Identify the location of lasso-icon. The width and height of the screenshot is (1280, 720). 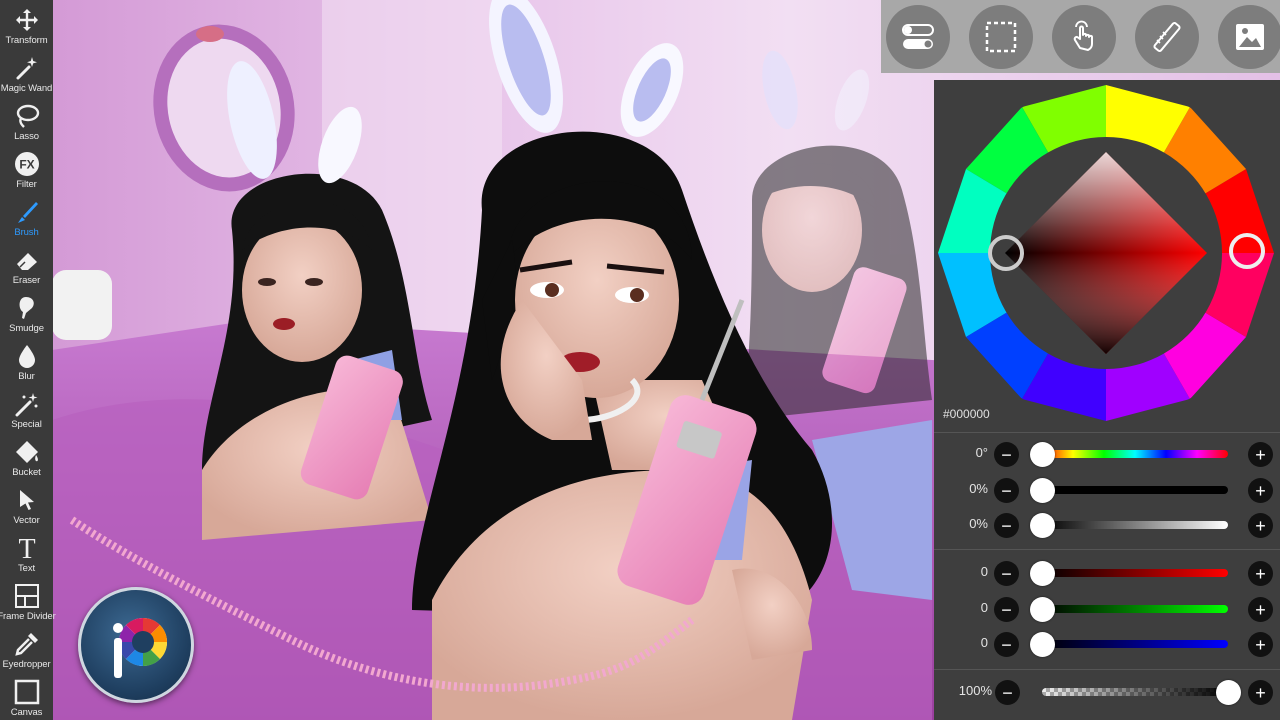
(27, 116).